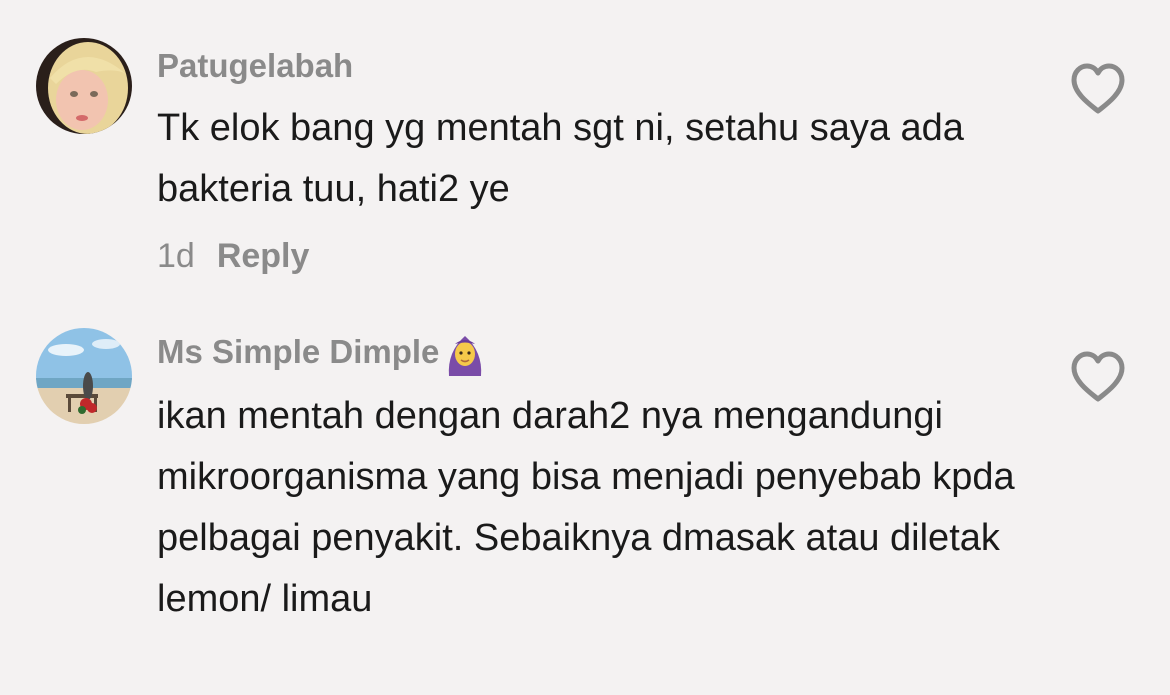 This screenshot has height=695, width=1170. I want to click on comment-username: Ms Simple Dimple, so click(322, 354).